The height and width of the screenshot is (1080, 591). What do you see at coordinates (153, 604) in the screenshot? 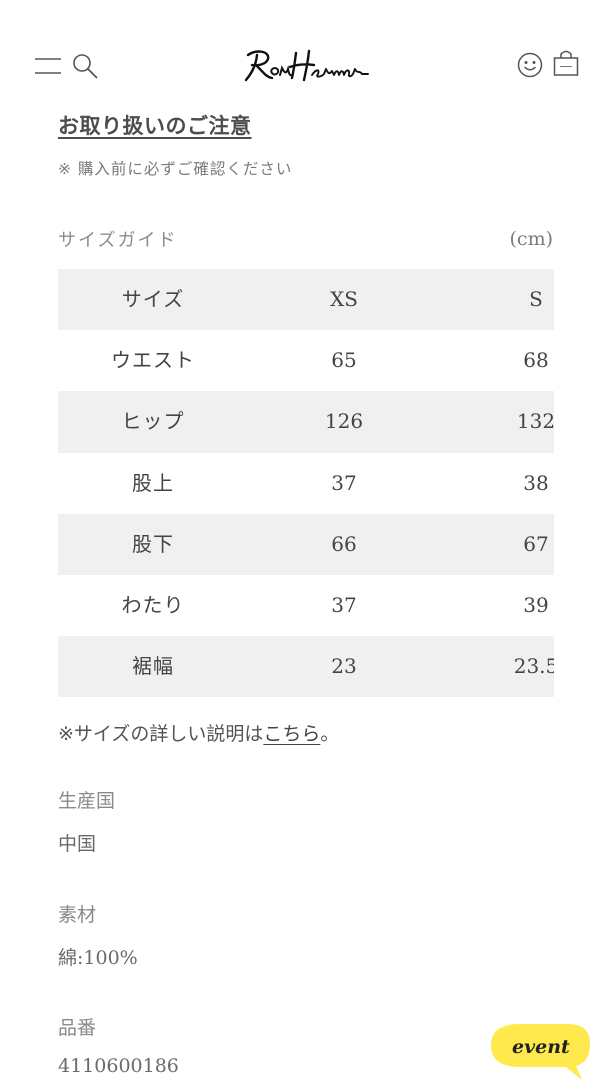
I see `row-label: わたり` at bounding box center [153, 604].